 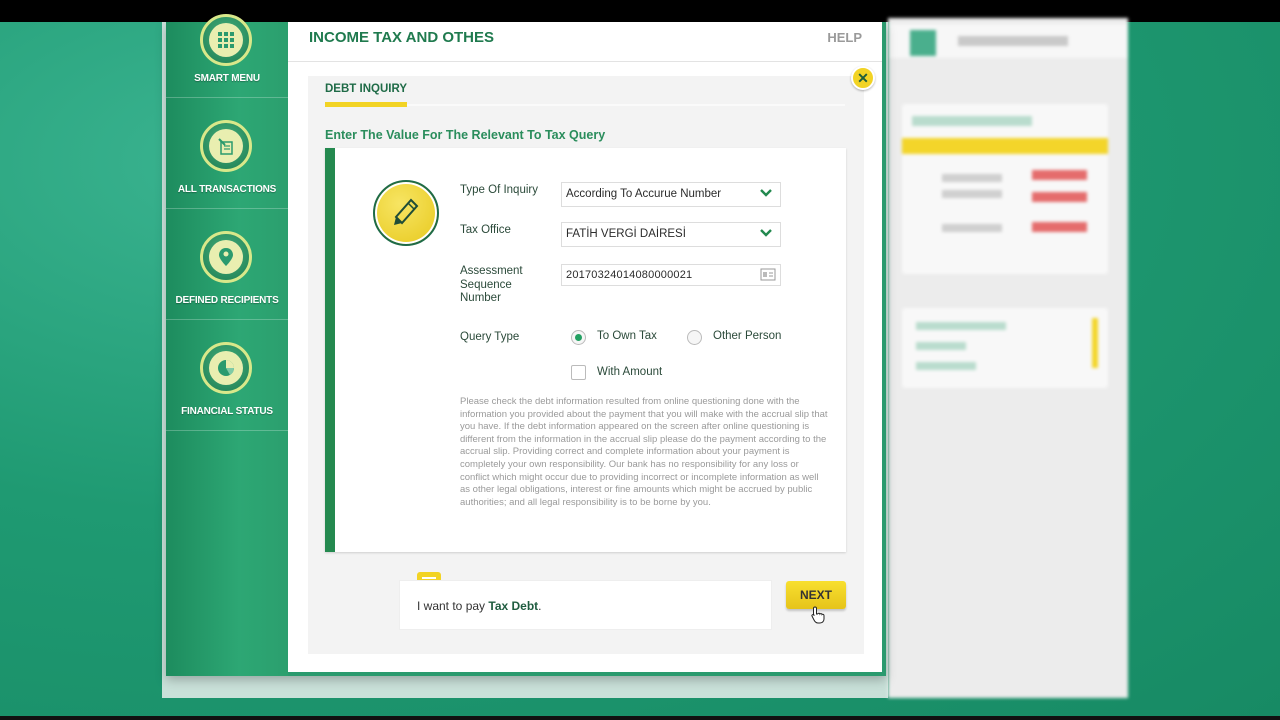 I want to click on tab-debt-inquiry: DEBT INQUIRY, so click(x=366, y=89).